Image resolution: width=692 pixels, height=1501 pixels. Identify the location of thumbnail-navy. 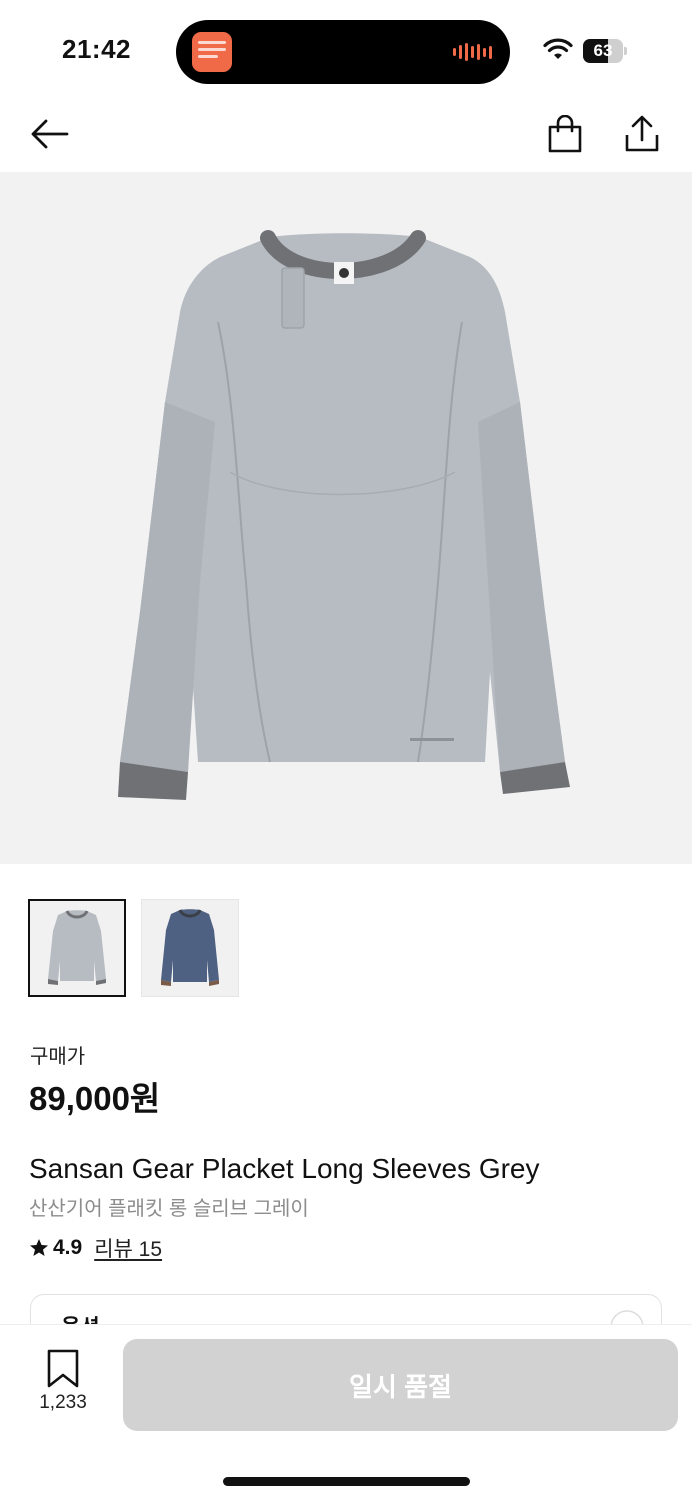
(190, 948).